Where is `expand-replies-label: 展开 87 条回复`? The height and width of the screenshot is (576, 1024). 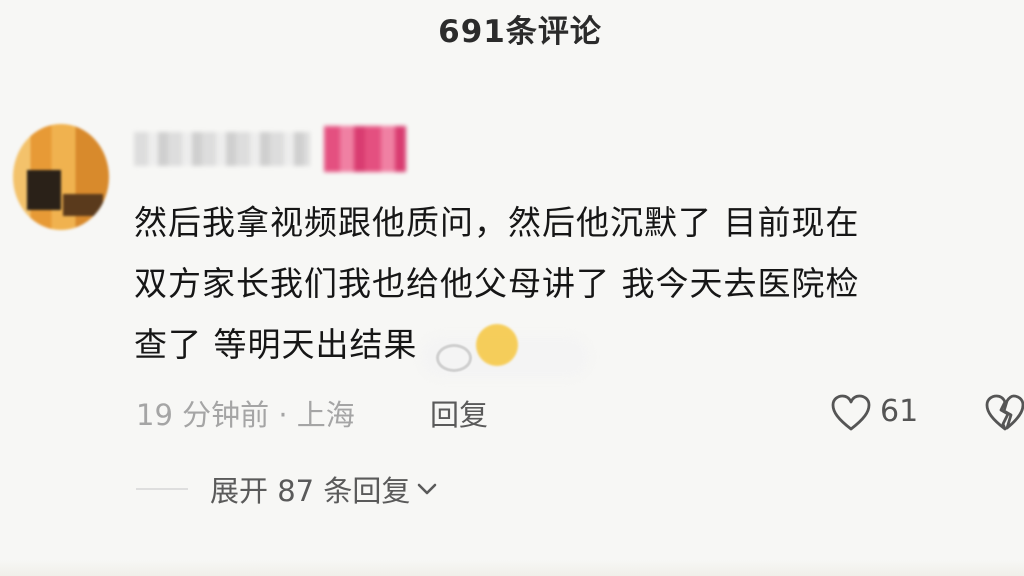
expand-replies-label: 展开 87 条回复 is located at coordinates (310, 491).